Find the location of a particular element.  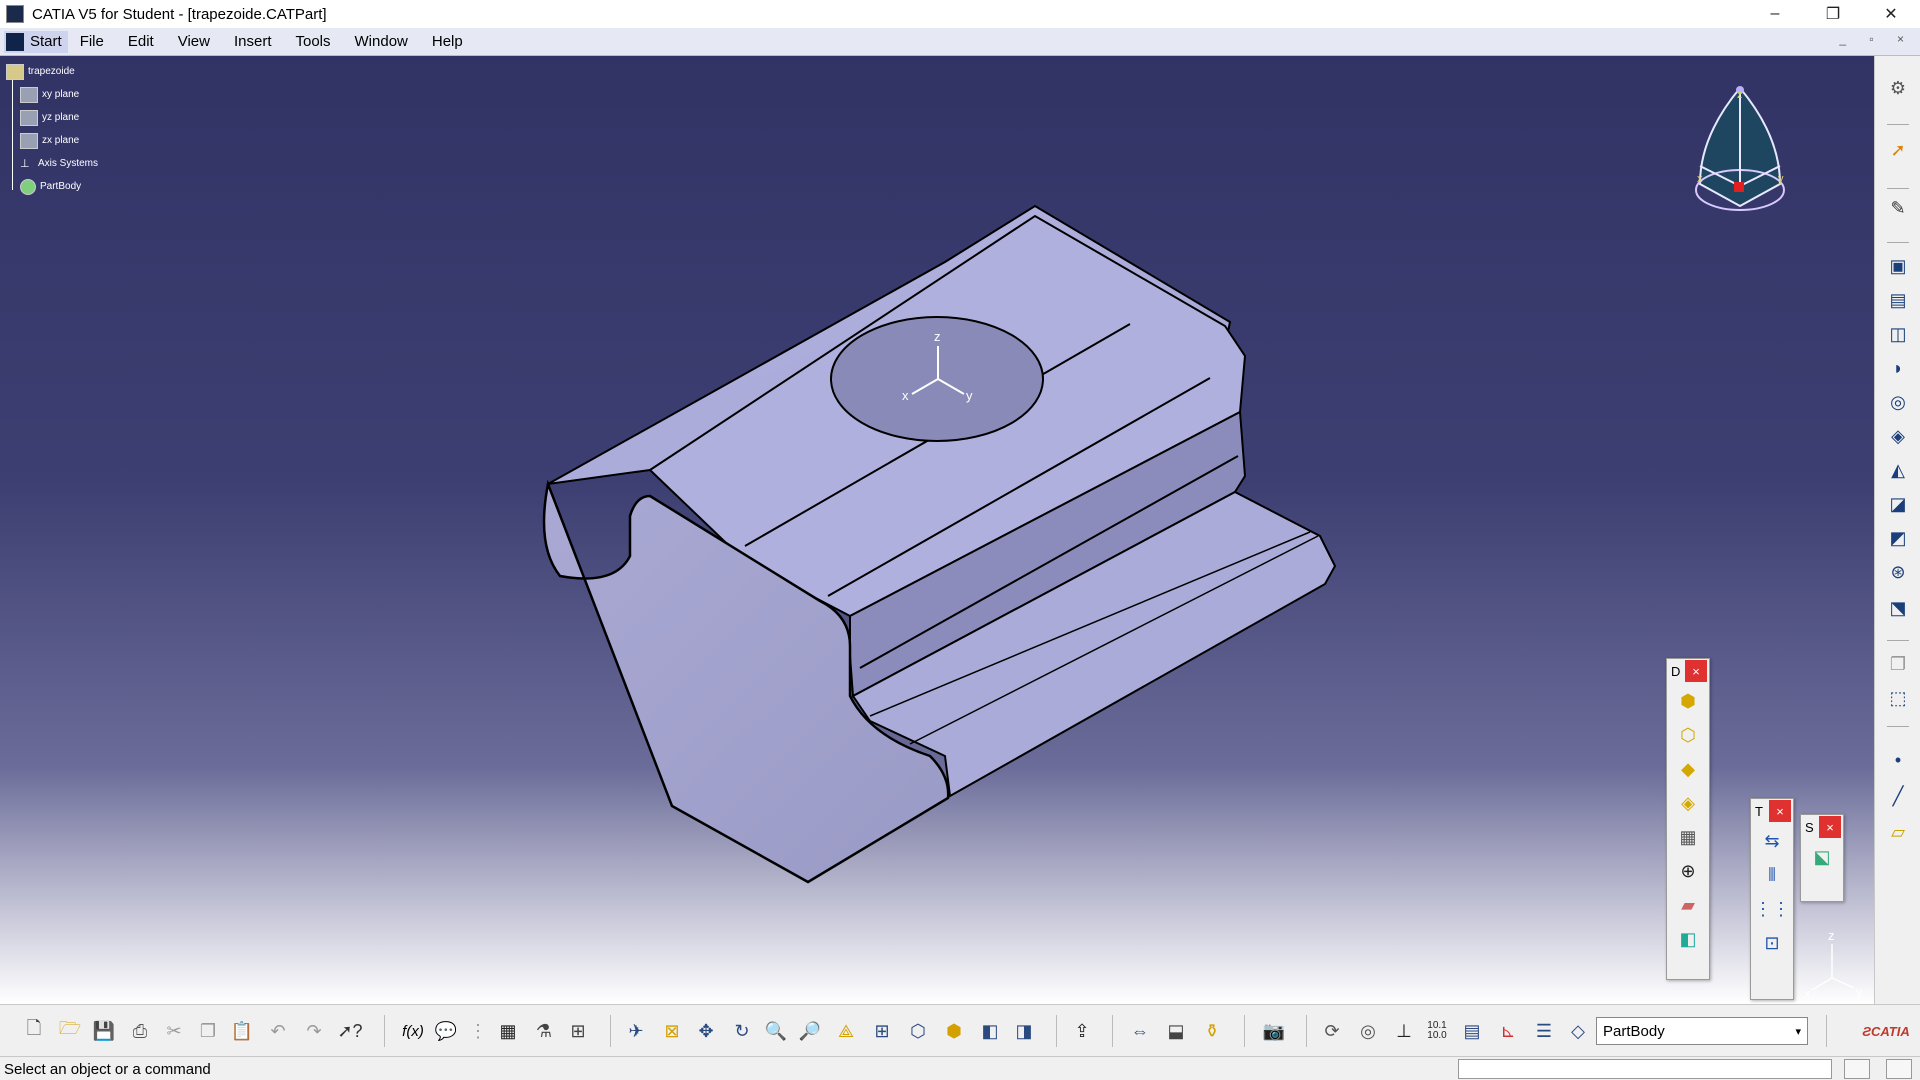

loft-icon: ◧ is located at coordinates (1688, 939).